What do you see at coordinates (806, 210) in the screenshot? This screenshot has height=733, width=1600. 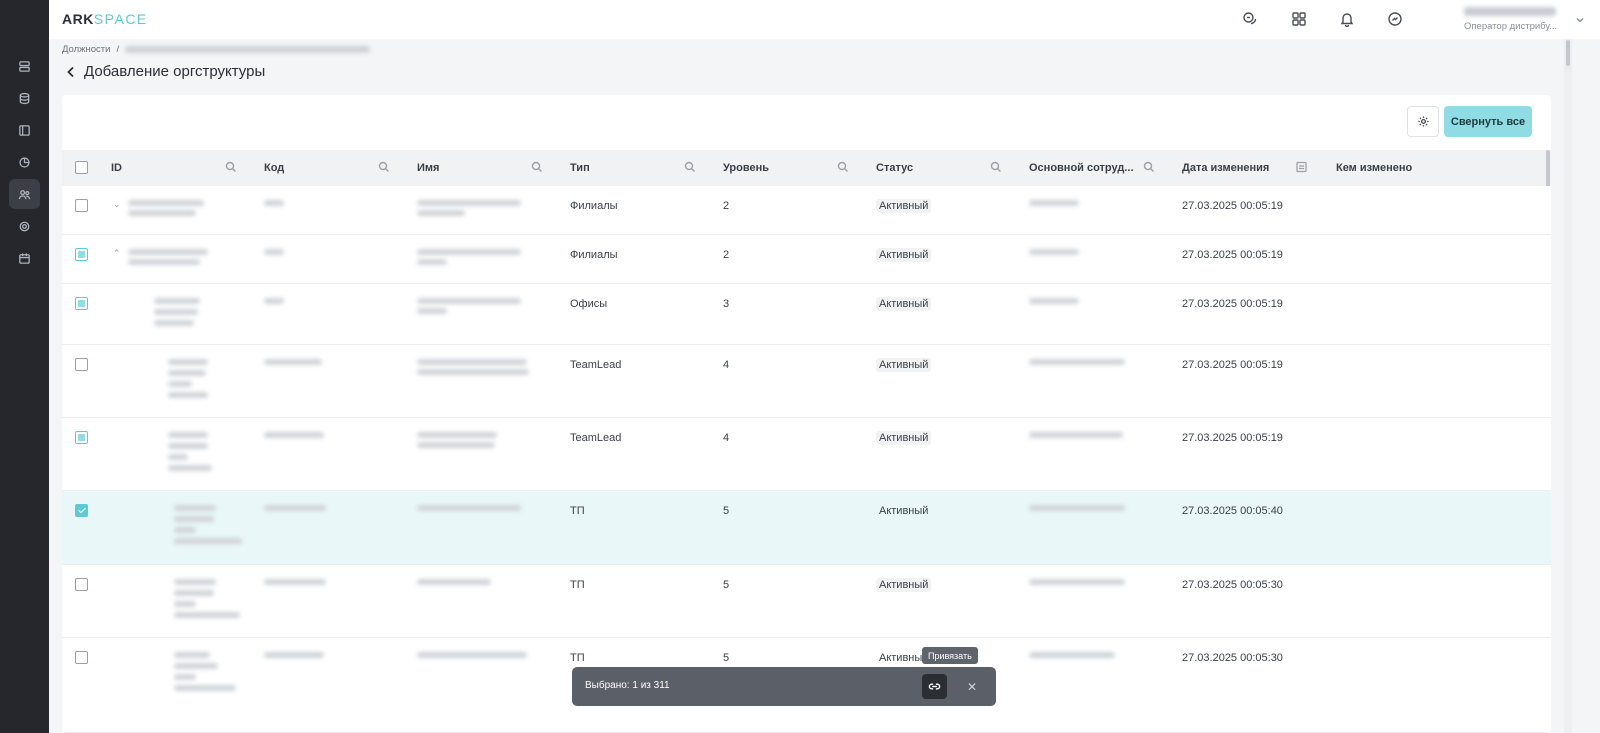 I see `table-row: ⌄ Филиалы 2 Активный 27.03.2025 00:05:19` at bounding box center [806, 210].